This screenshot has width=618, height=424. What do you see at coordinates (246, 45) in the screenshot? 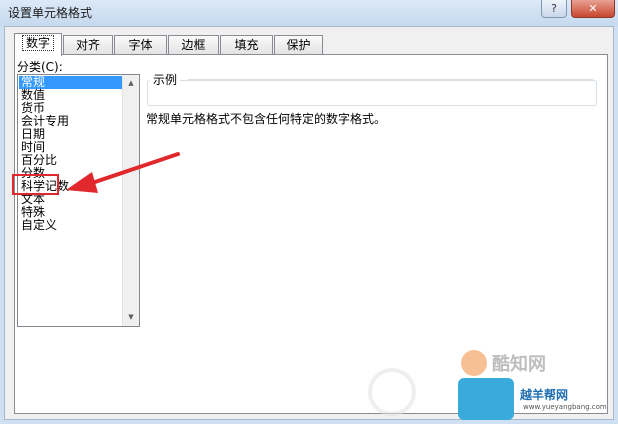
I see `tab-fill: 填充` at bounding box center [246, 45].